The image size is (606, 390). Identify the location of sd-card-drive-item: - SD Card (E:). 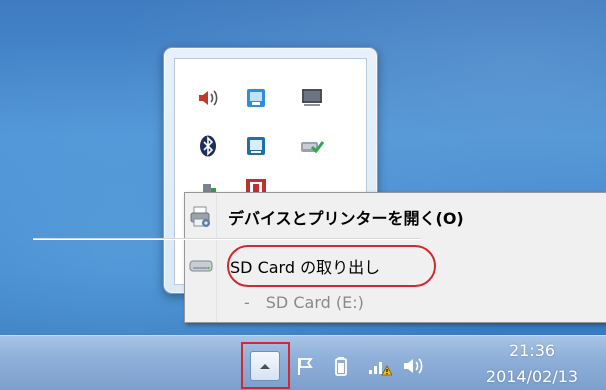
(395, 301).